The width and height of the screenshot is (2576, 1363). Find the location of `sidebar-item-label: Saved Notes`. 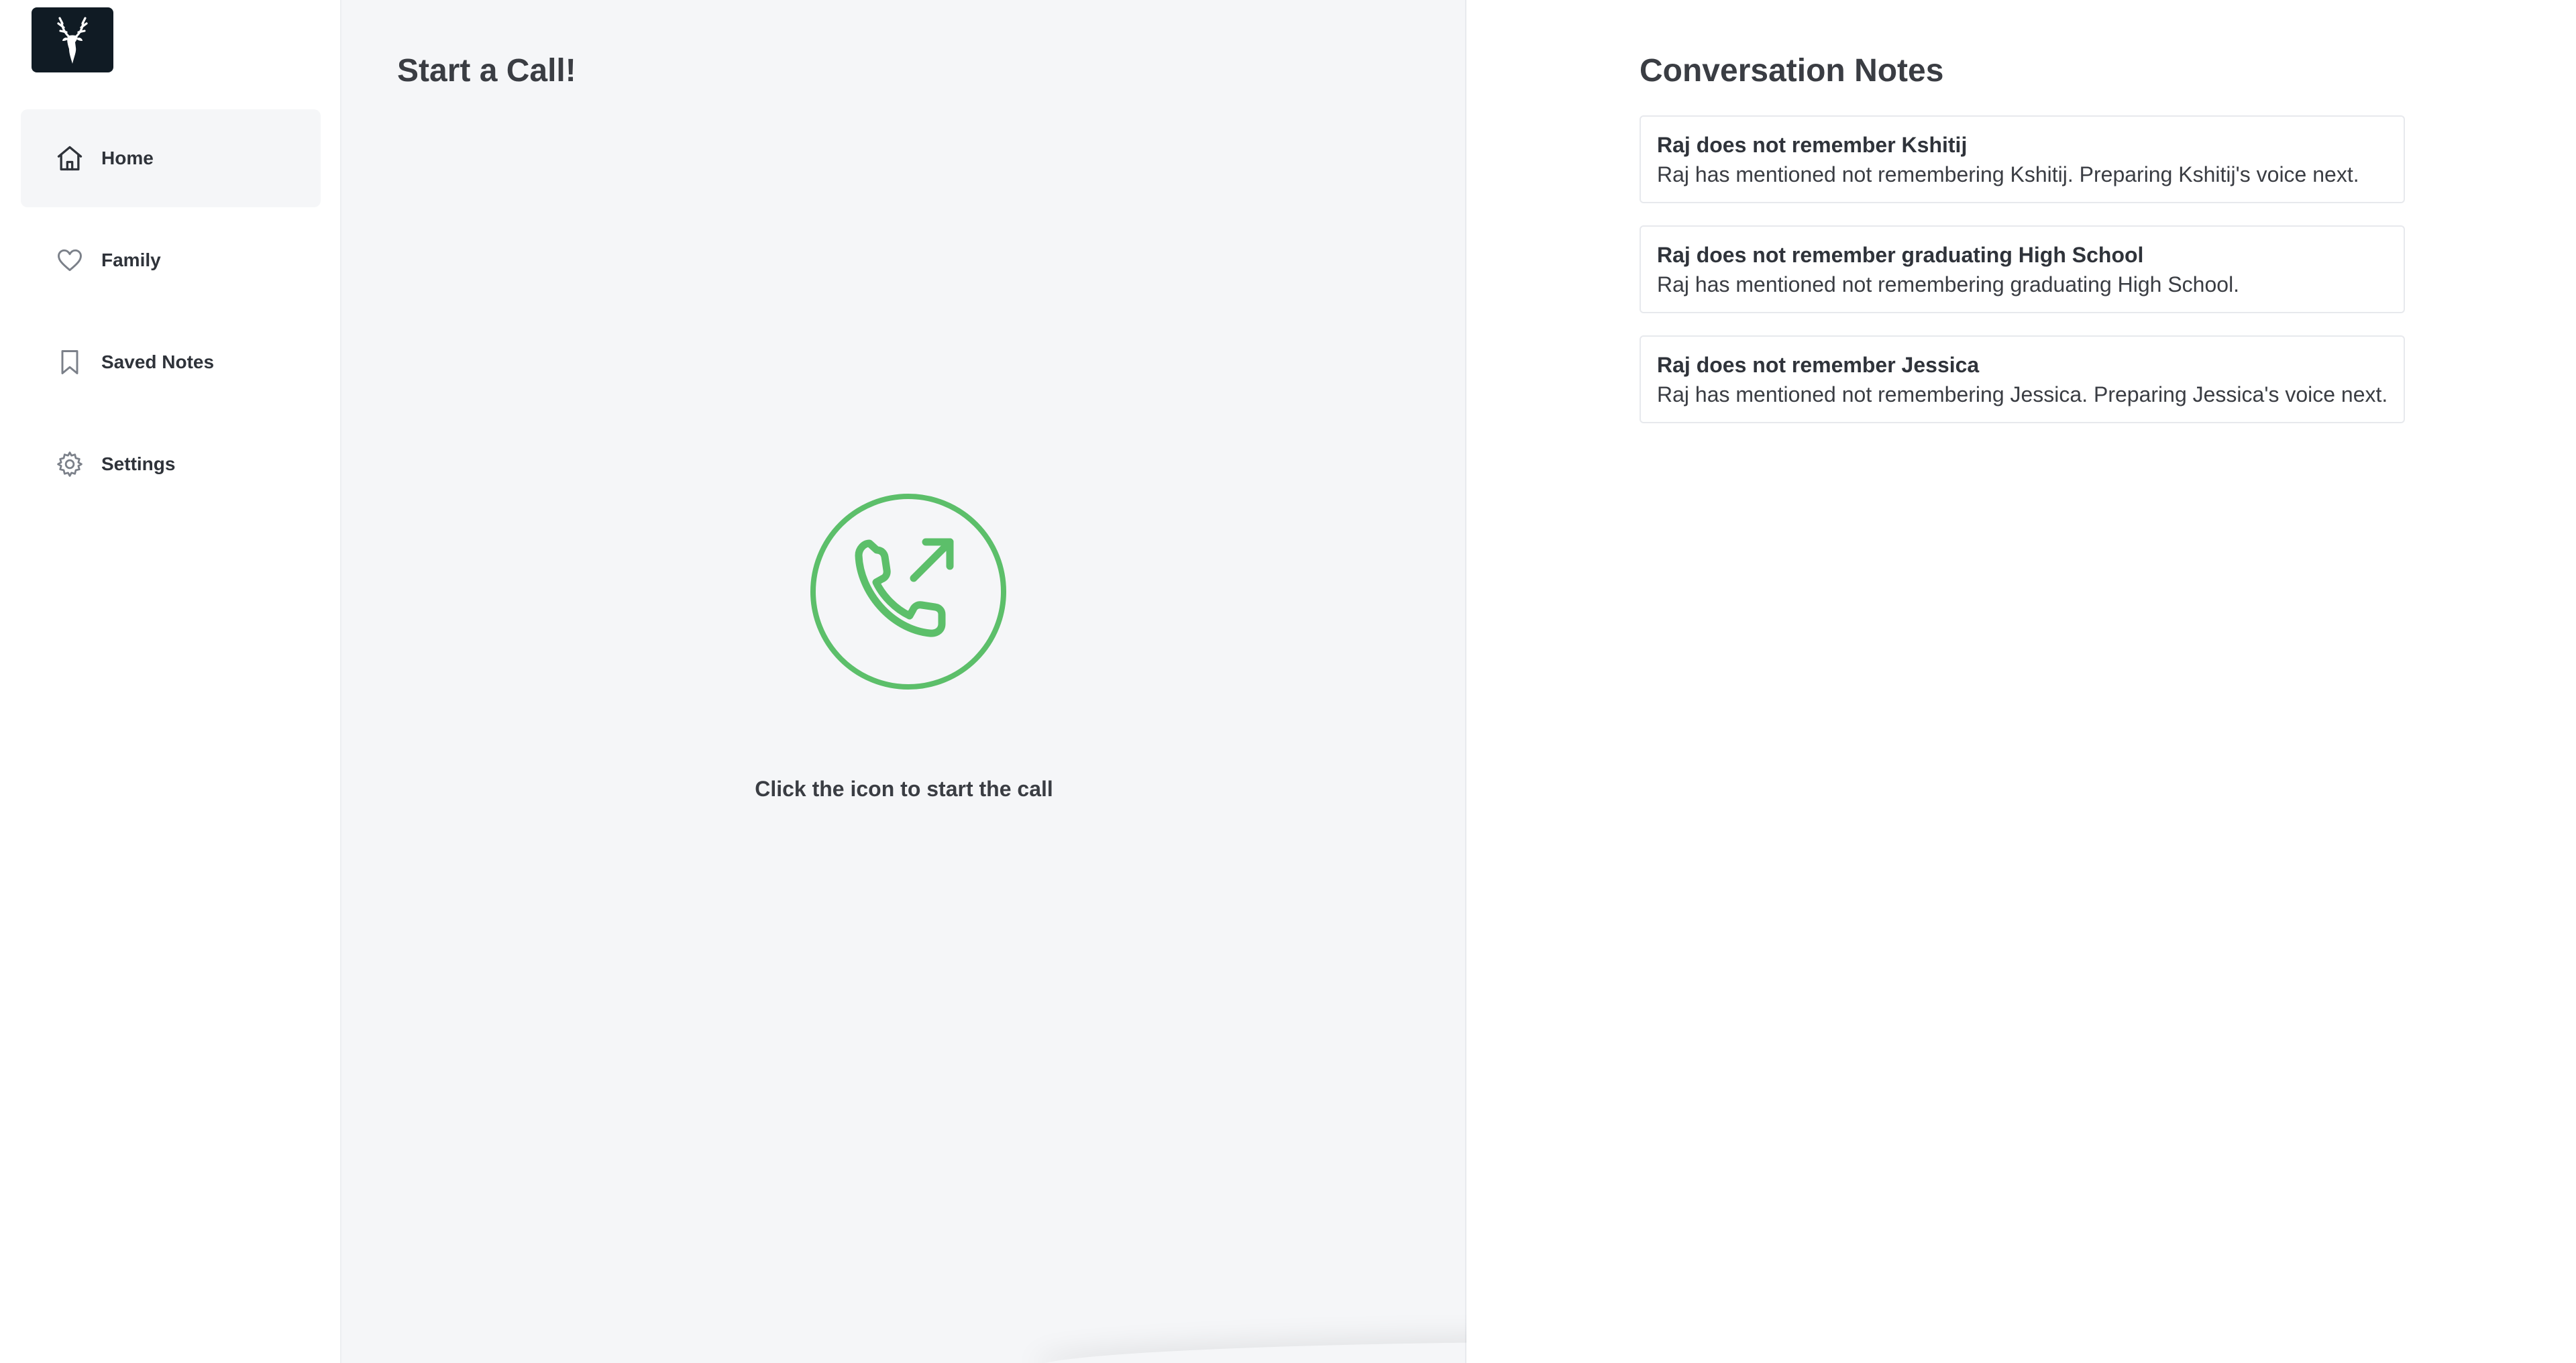

sidebar-item-label: Saved Notes is located at coordinates (158, 361).